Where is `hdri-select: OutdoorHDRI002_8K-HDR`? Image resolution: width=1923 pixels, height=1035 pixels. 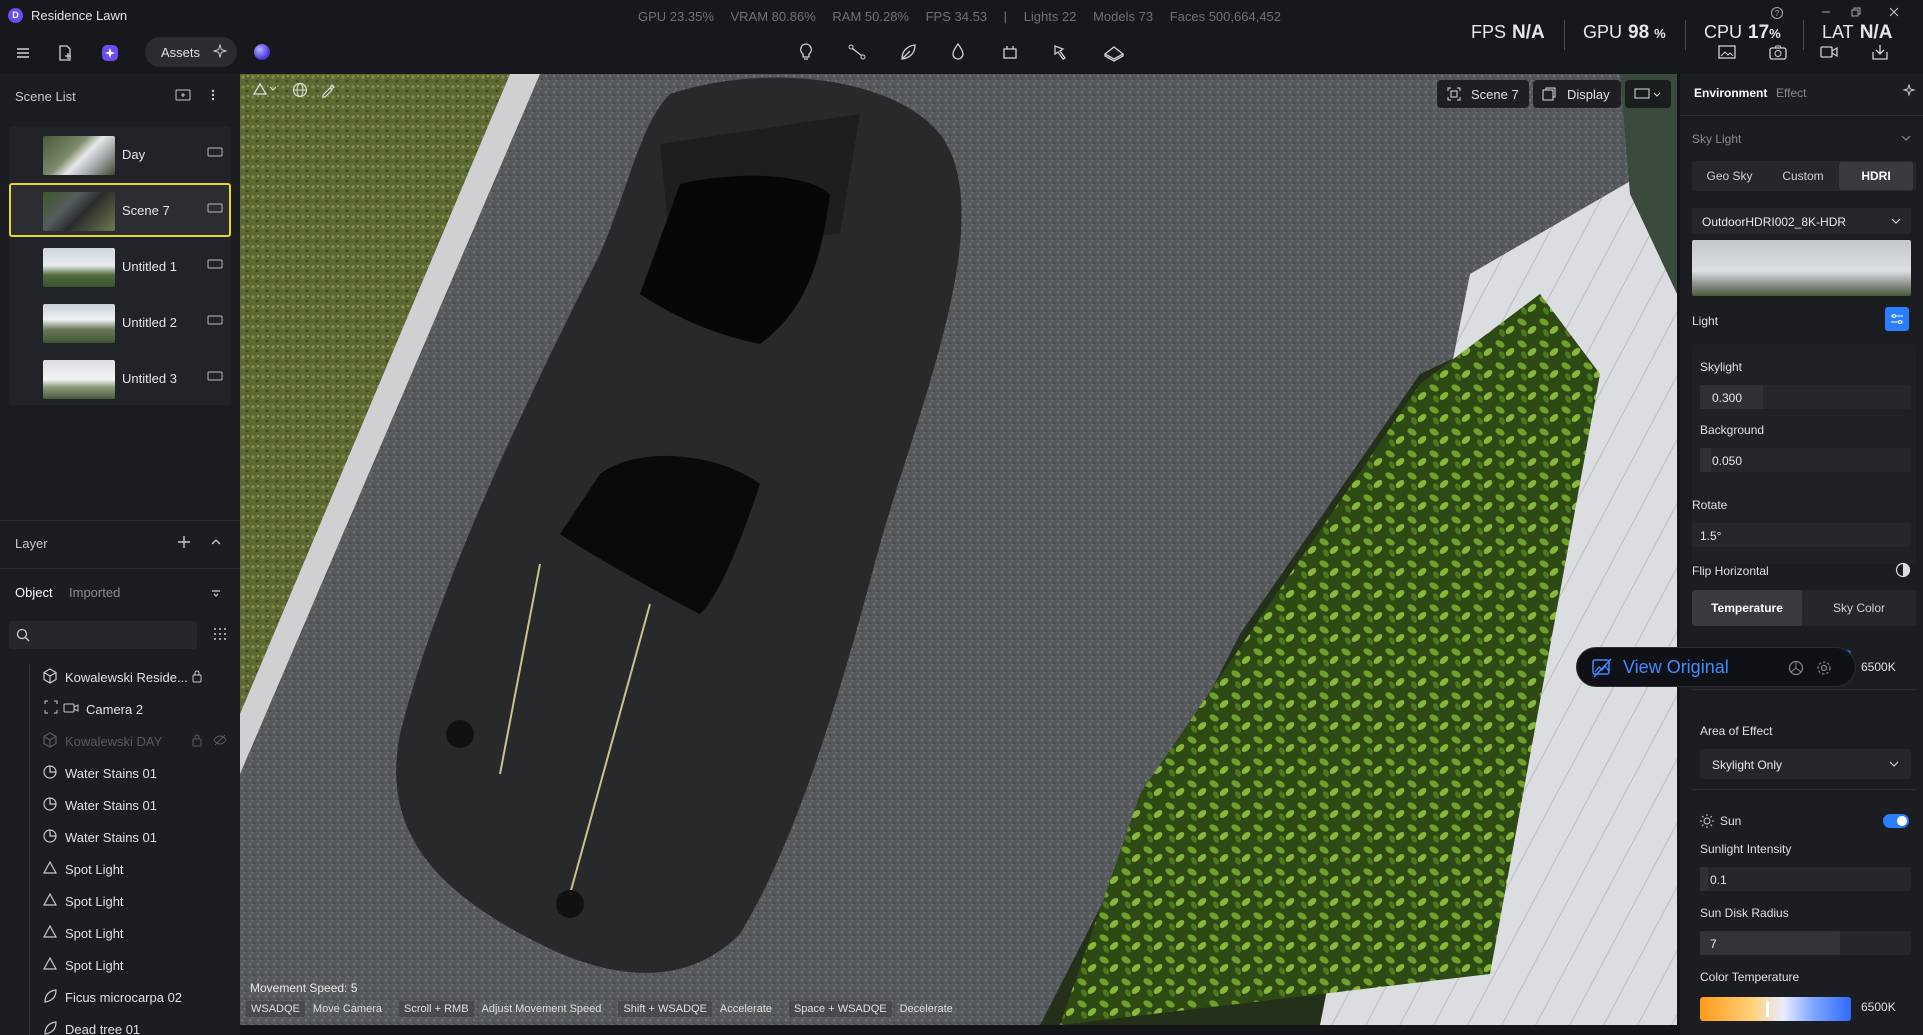 hdri-select: OutdoorHDRI002_8K-HDR is located at coordinates (1801, 221).